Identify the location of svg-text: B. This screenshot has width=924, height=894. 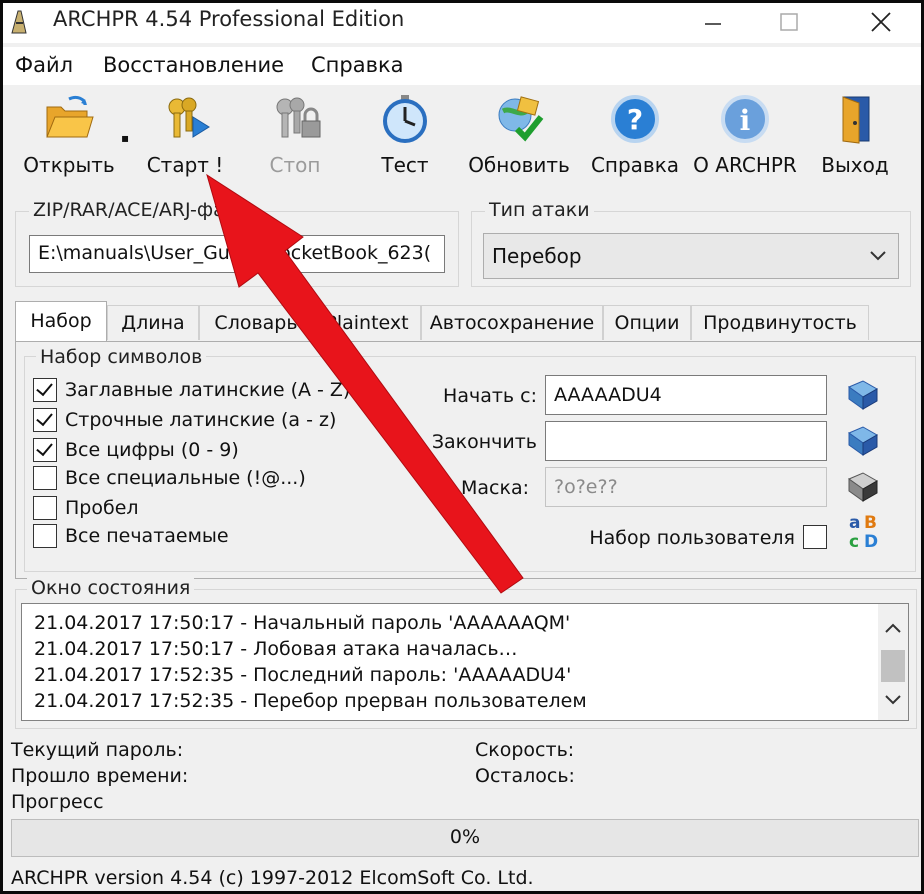
(870, 523).